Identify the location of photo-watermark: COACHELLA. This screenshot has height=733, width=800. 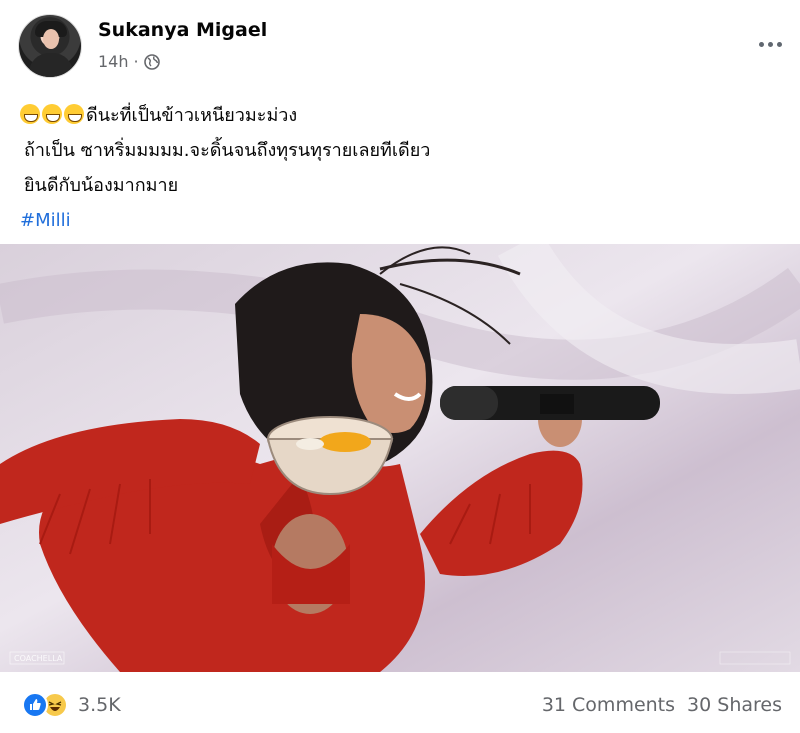
(38, 658).